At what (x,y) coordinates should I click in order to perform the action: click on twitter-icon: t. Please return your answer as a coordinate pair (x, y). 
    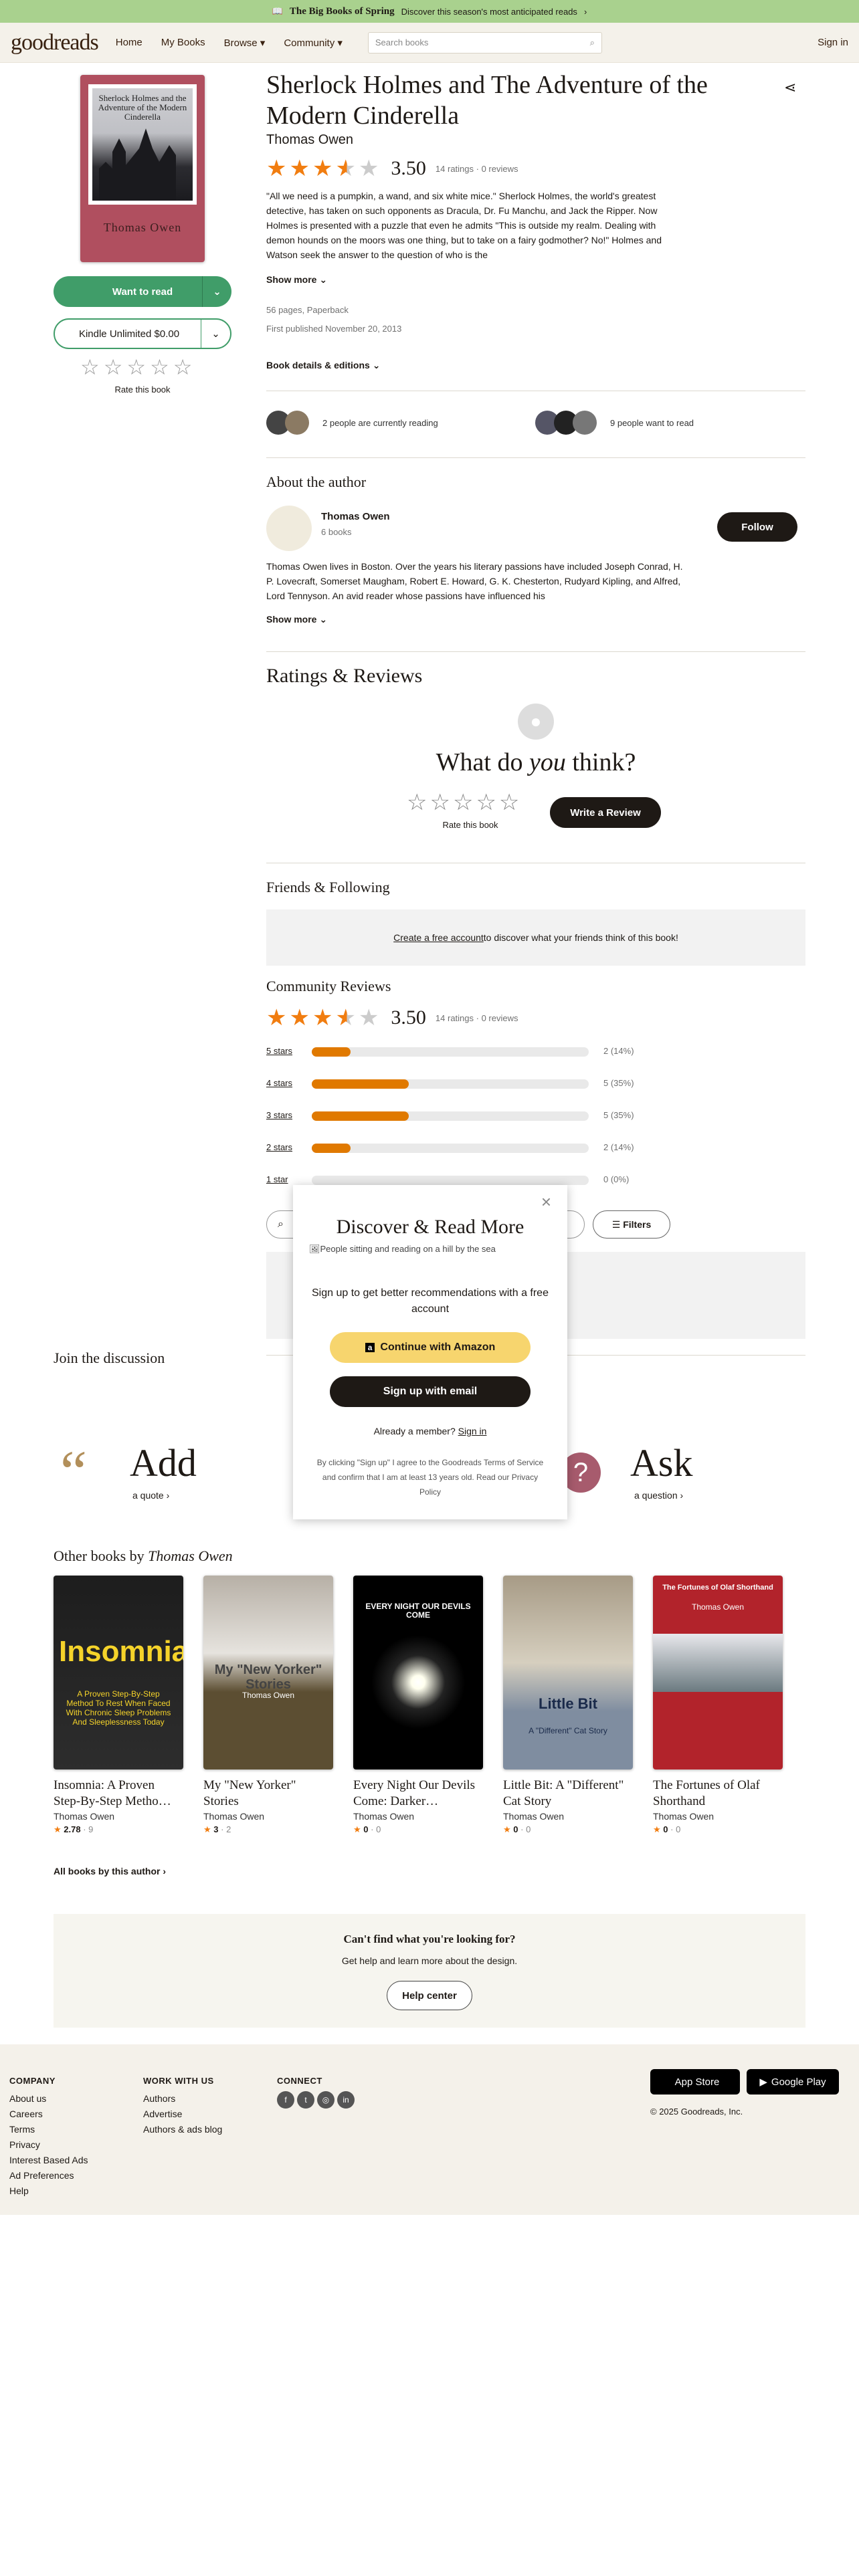
    Looking at the image, I should click on (305, 2100).